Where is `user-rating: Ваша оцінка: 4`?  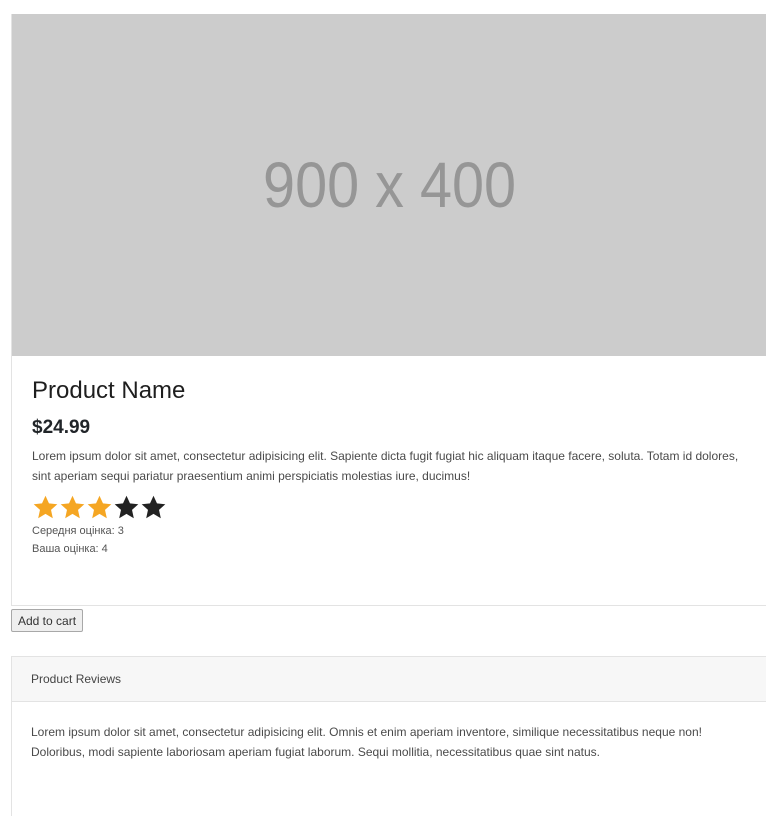
user-rating: Ваша оцінка: 4 is located at coordinates (70, 549).